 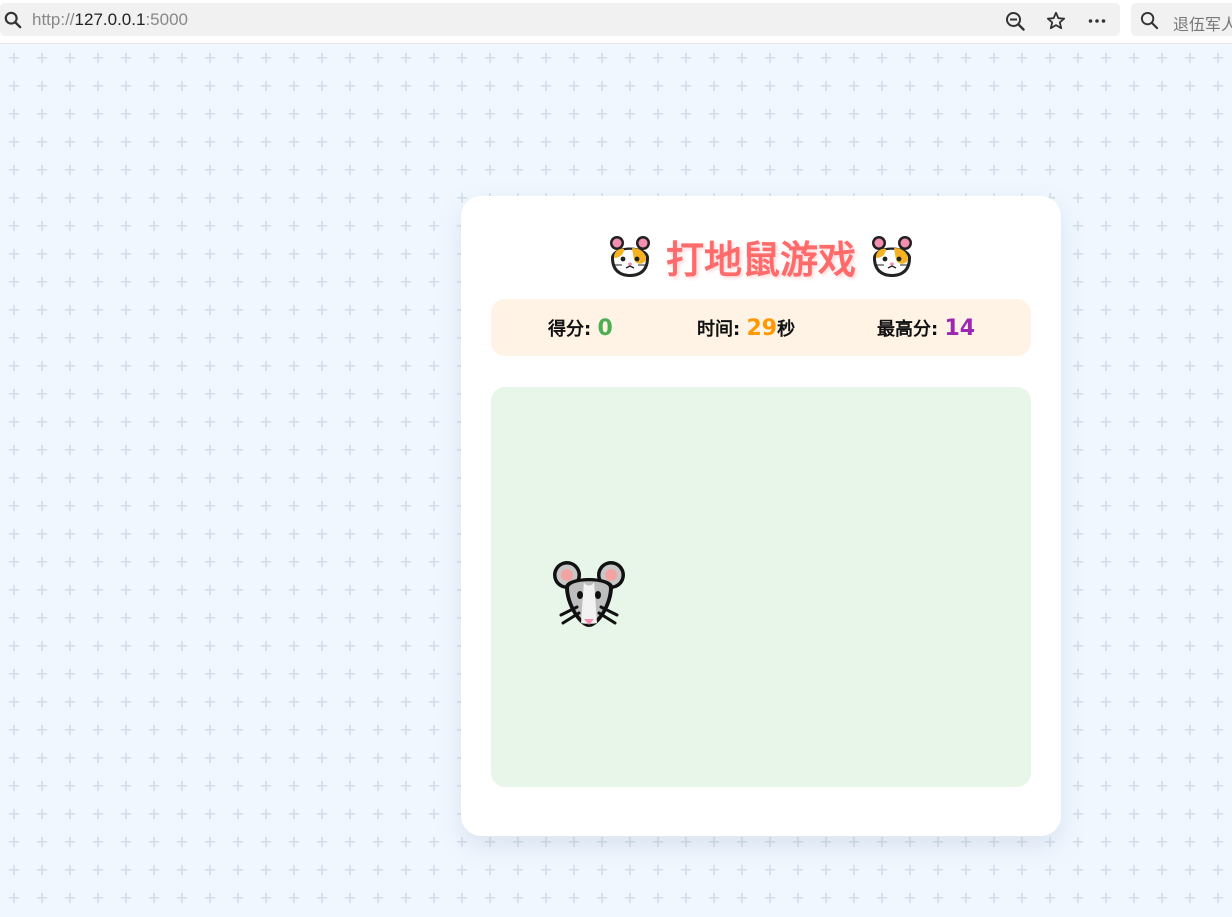 I want to click on url-host: 127.0.0.1, so click(x=110, y=19).